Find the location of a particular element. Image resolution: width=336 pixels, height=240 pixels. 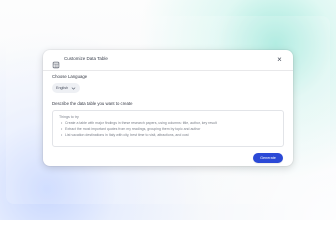

language-select-value: English is located at coordinates (62, 88).